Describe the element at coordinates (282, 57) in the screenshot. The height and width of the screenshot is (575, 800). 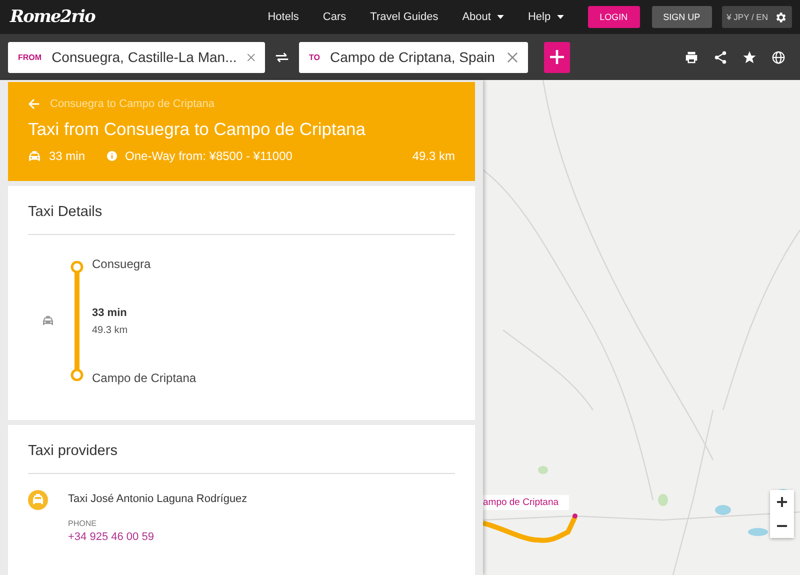
I see `swap-icon` at that location.